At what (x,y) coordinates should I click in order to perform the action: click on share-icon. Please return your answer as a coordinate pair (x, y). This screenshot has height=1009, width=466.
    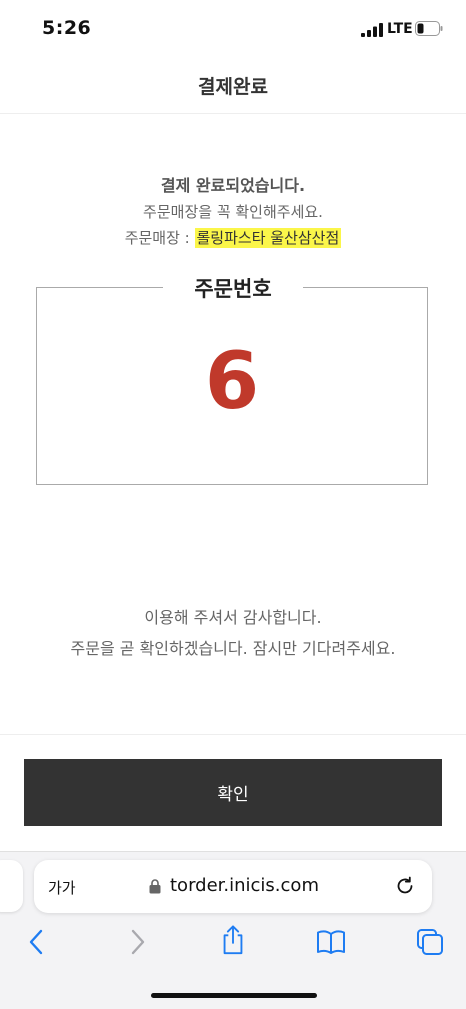
    Looking at the image, I should click on (233, 940).